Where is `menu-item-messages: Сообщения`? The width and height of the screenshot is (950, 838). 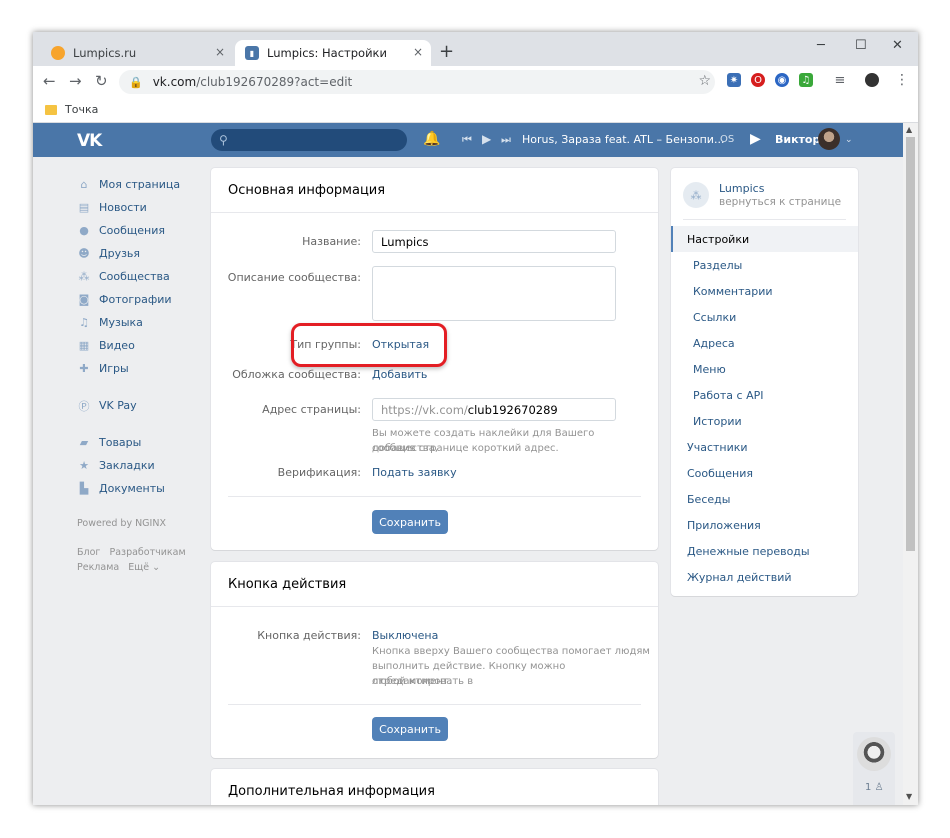 menu-item-messages: Сообщения is located at coordinates (764, 473).